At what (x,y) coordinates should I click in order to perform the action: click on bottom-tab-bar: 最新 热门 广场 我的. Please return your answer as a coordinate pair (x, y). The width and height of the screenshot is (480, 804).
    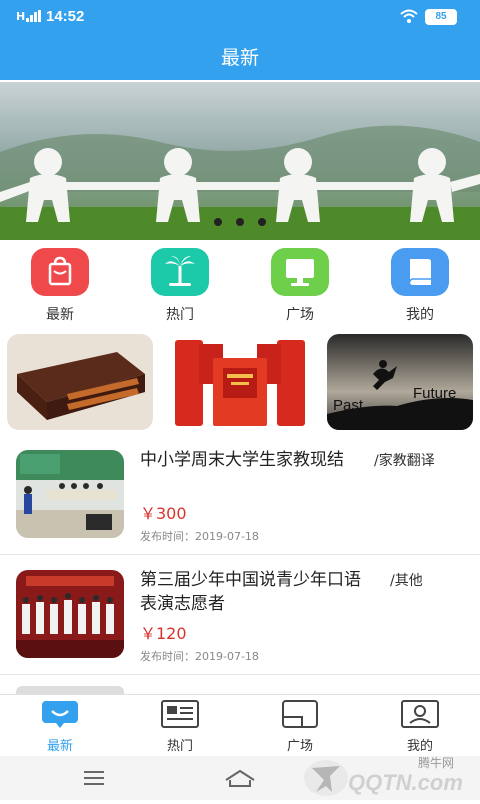
    Looking at the image, I should click on (240, 724).